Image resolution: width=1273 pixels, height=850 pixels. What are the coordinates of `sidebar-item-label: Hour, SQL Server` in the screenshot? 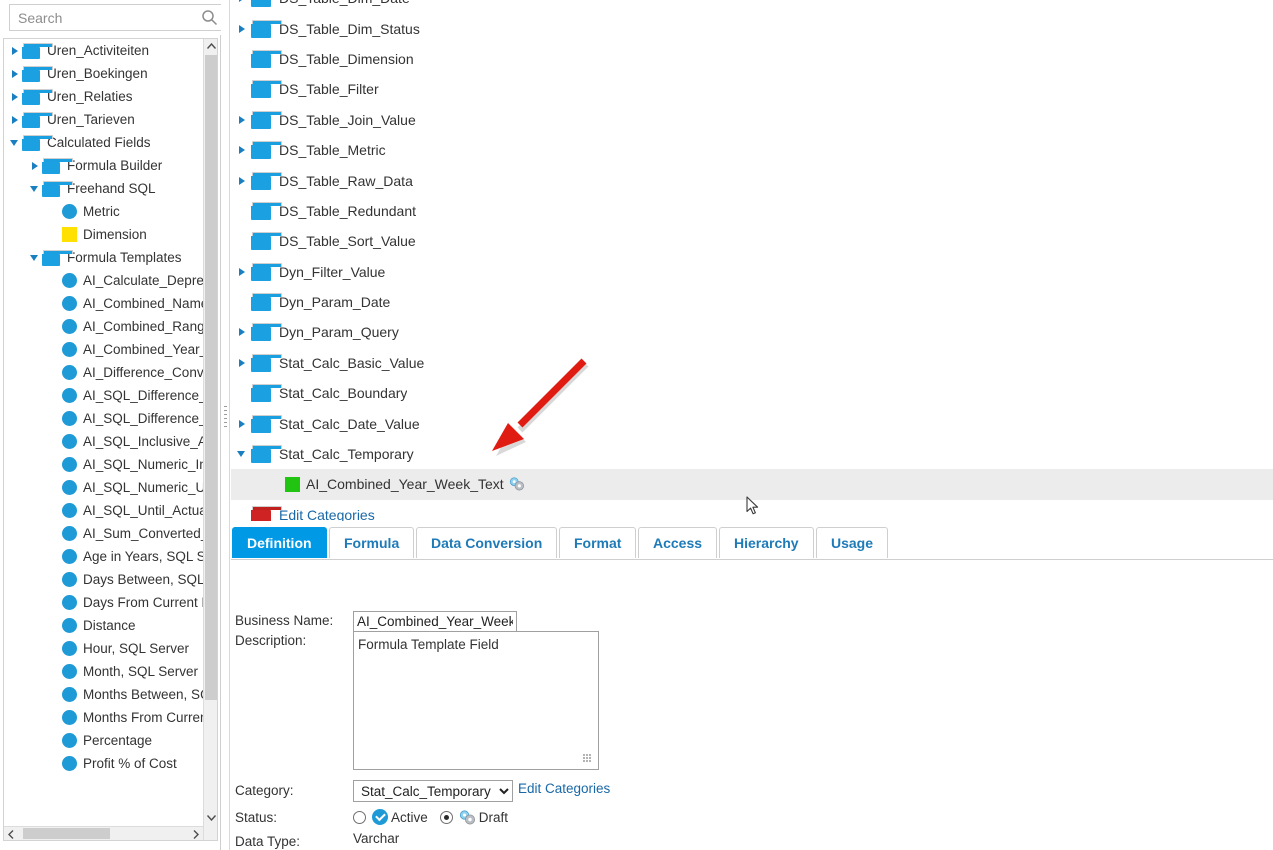 It's located at (136, 648).